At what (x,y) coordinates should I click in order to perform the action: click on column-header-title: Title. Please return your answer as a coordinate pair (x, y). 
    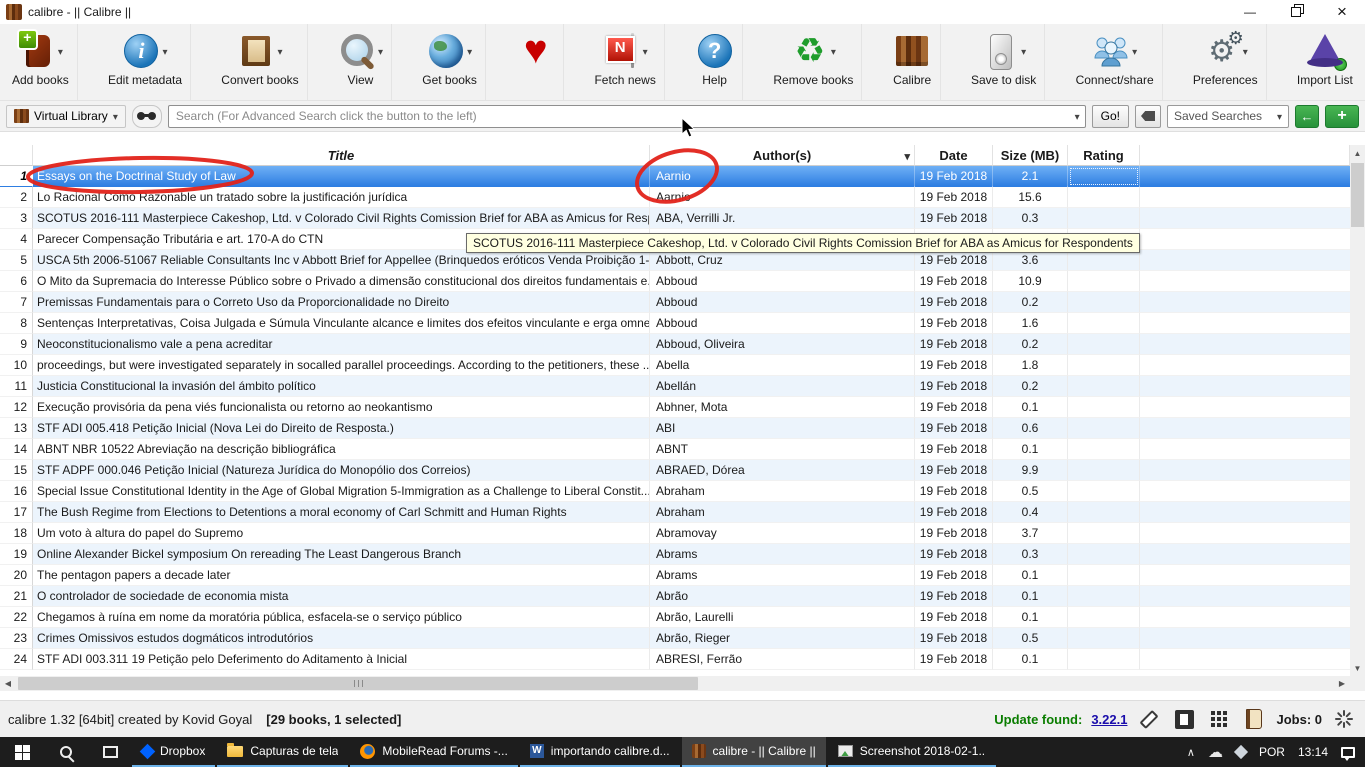
    Looking at the image, I should click on (341, 155).